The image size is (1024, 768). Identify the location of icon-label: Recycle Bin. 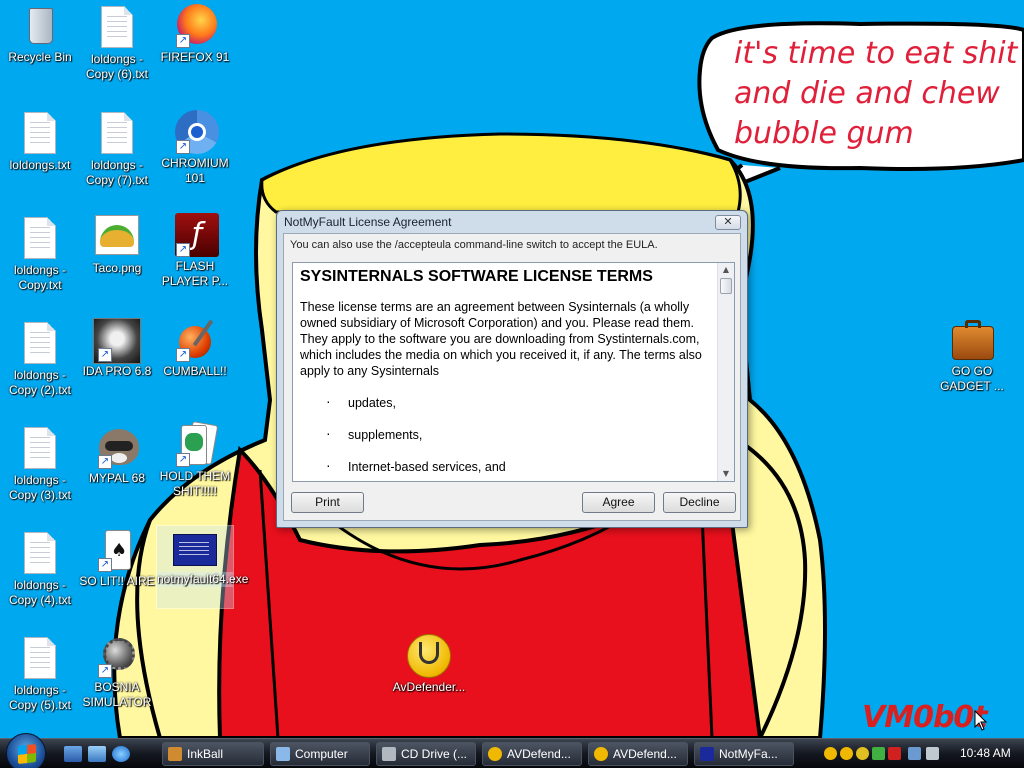
(40, 57).